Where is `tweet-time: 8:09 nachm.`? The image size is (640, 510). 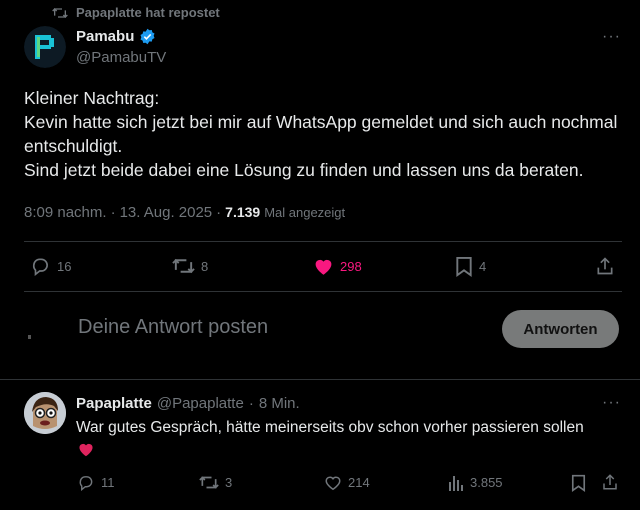 tweet-time: 8:09 nachm. is located at coordinates (65, 212).